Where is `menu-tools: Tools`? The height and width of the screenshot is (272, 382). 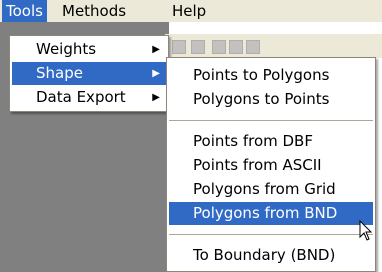
menu-tools: Tools is located at coordinates (24, 11).